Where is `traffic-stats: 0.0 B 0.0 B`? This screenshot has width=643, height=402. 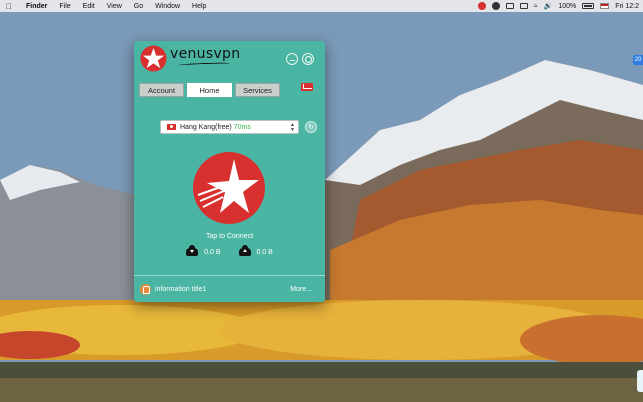
traffic-stats: 0.0 B 0.0 B is located at coordinates (229, 250).